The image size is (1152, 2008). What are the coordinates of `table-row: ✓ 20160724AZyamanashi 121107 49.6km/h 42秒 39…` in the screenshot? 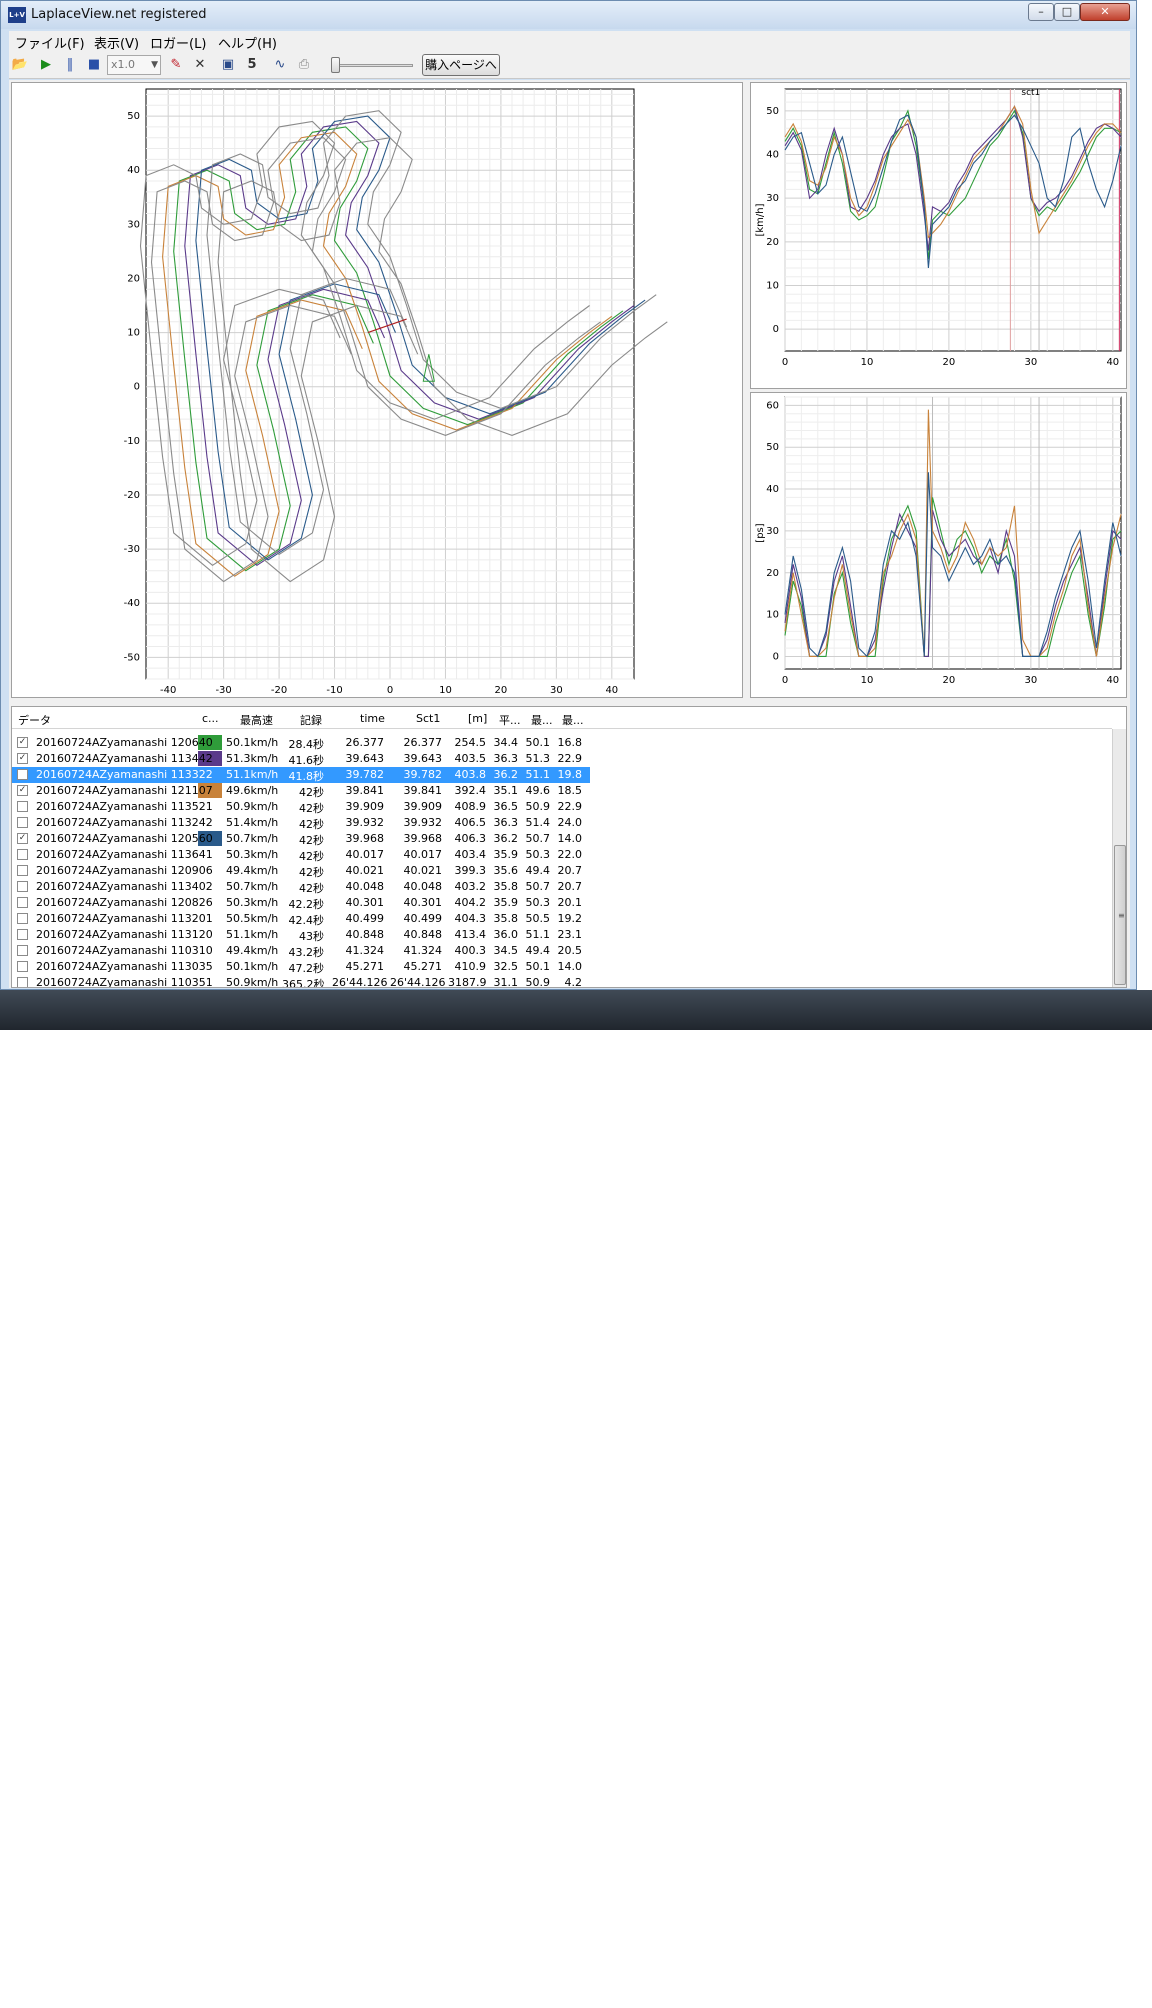 It's located at (301, 791).